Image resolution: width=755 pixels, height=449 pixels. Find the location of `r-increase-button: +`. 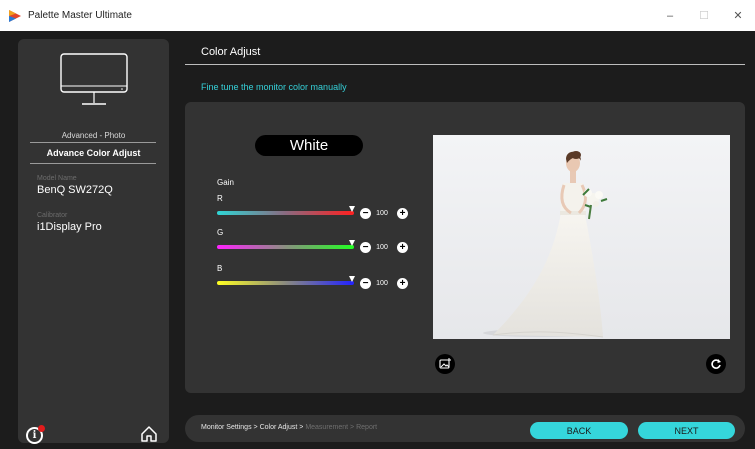

r-increase-button: + is located at coordinates (402, 213).